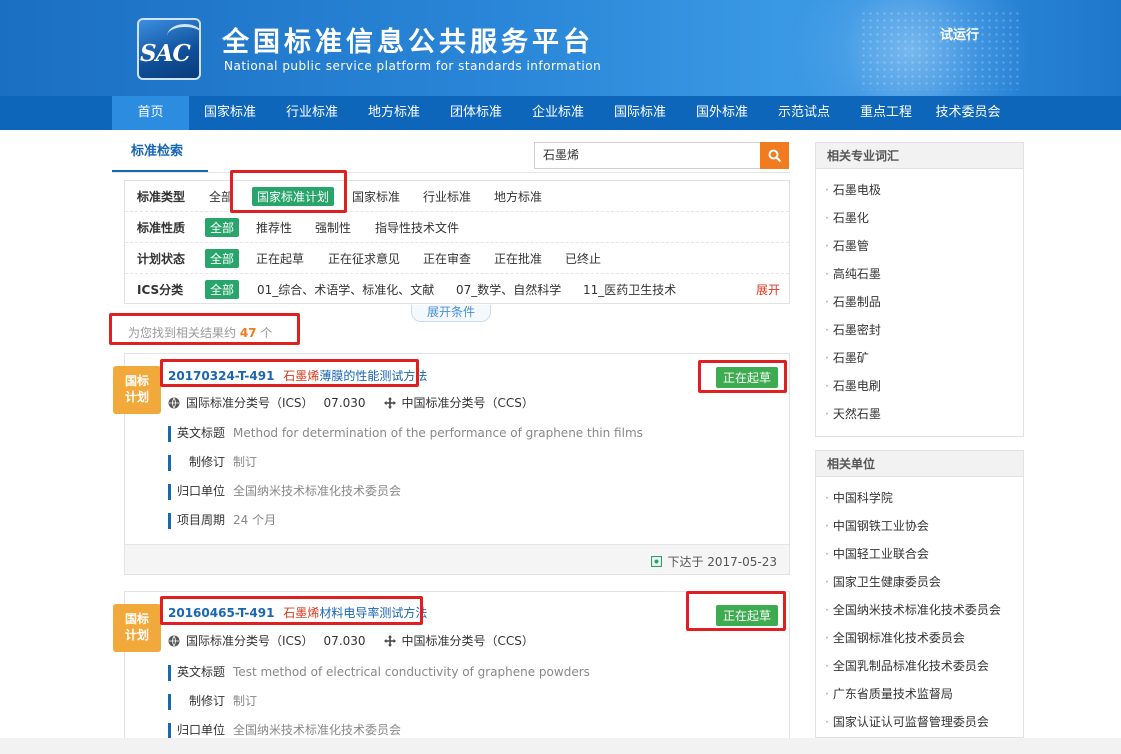 The image size is (1121, 754). What do you see at coordinates (160, 290) in the screenshot?
I see `filter-label: ICS分类` at bounding box center [160, 290].